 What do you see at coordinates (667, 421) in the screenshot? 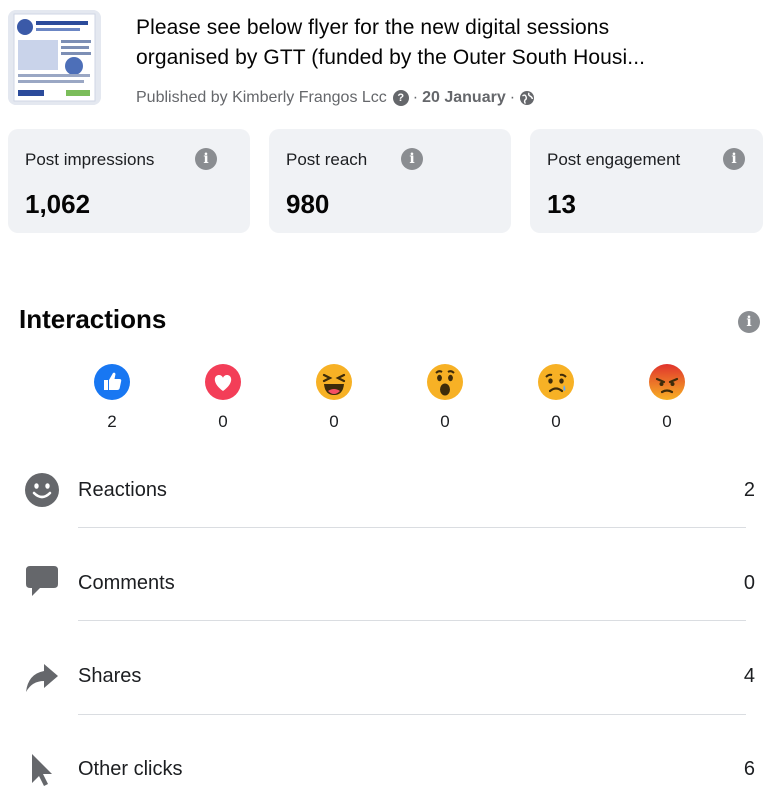
I see `reaction-count-angry: 0` at bounding box center [667, 421].